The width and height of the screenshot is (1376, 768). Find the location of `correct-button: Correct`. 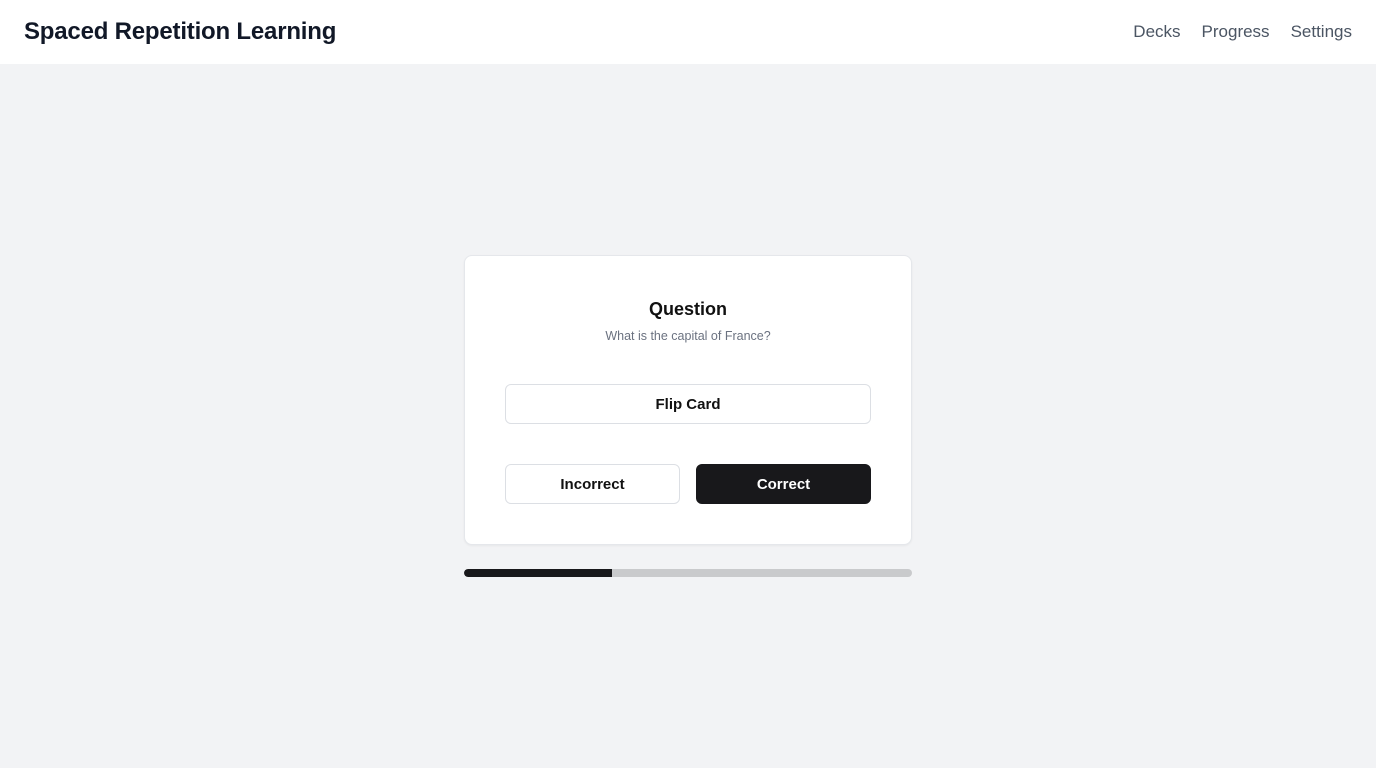

correct-button: Correct is located at coordinates (783, 484).